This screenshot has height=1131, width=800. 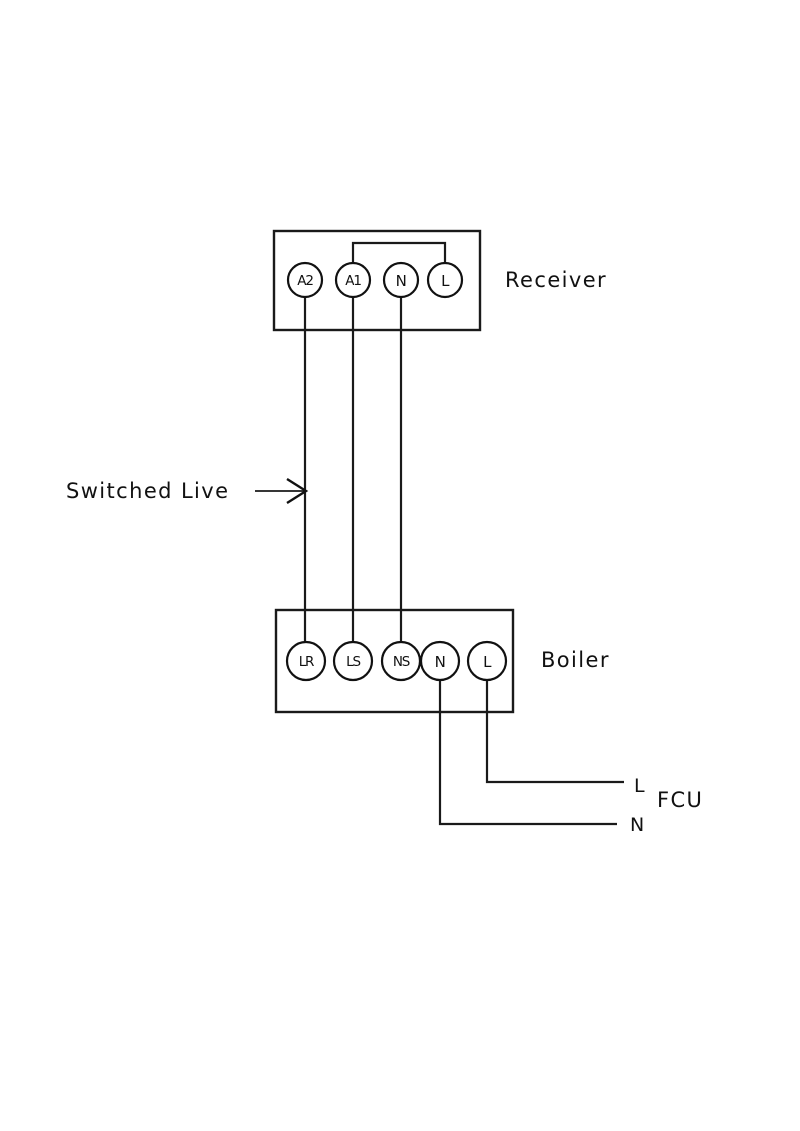 I want to click on boiler-terminal-l: L, so click(x=487, y=661).